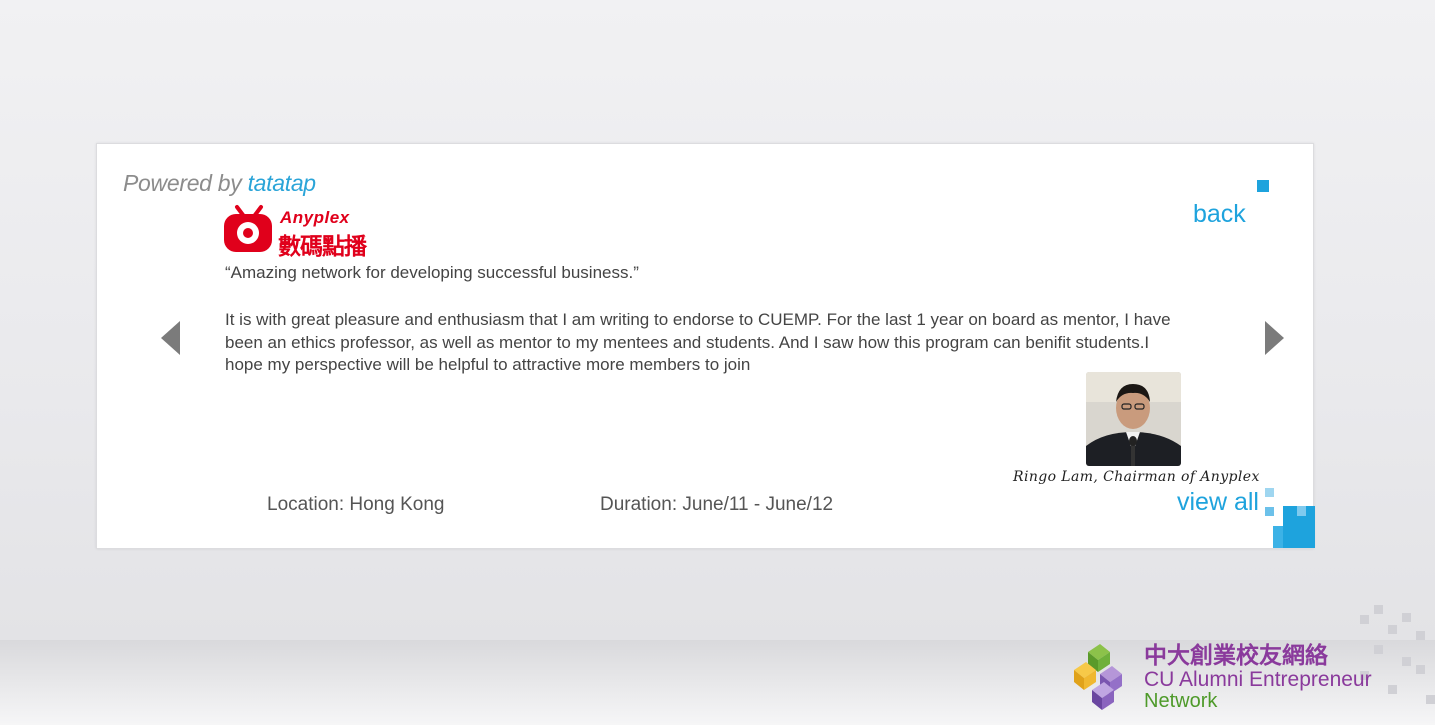 The image size is (1435, 725). Describe the element at coordinates (717, 504) in the screenshot. I see `duration-text: Duration: June/11 - June/12` at that location.